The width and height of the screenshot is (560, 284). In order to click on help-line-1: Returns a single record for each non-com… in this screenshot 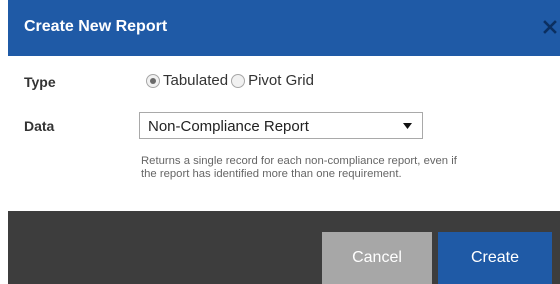, I will do `click(299, 161)`.